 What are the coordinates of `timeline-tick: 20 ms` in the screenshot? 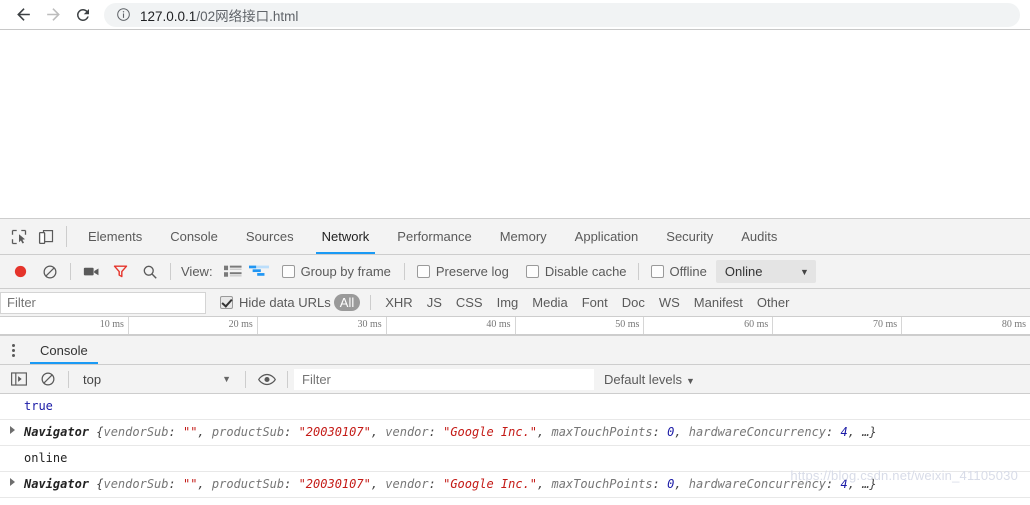 It's located at (193, 325).